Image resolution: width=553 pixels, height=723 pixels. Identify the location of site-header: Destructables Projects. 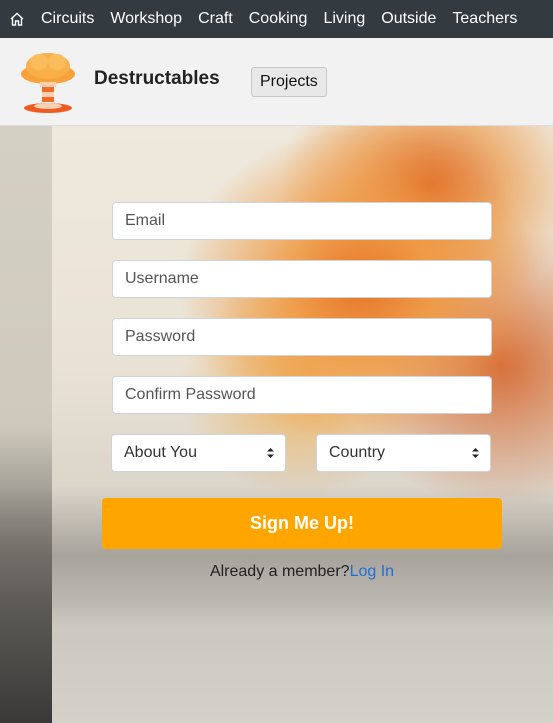
(276, 82).